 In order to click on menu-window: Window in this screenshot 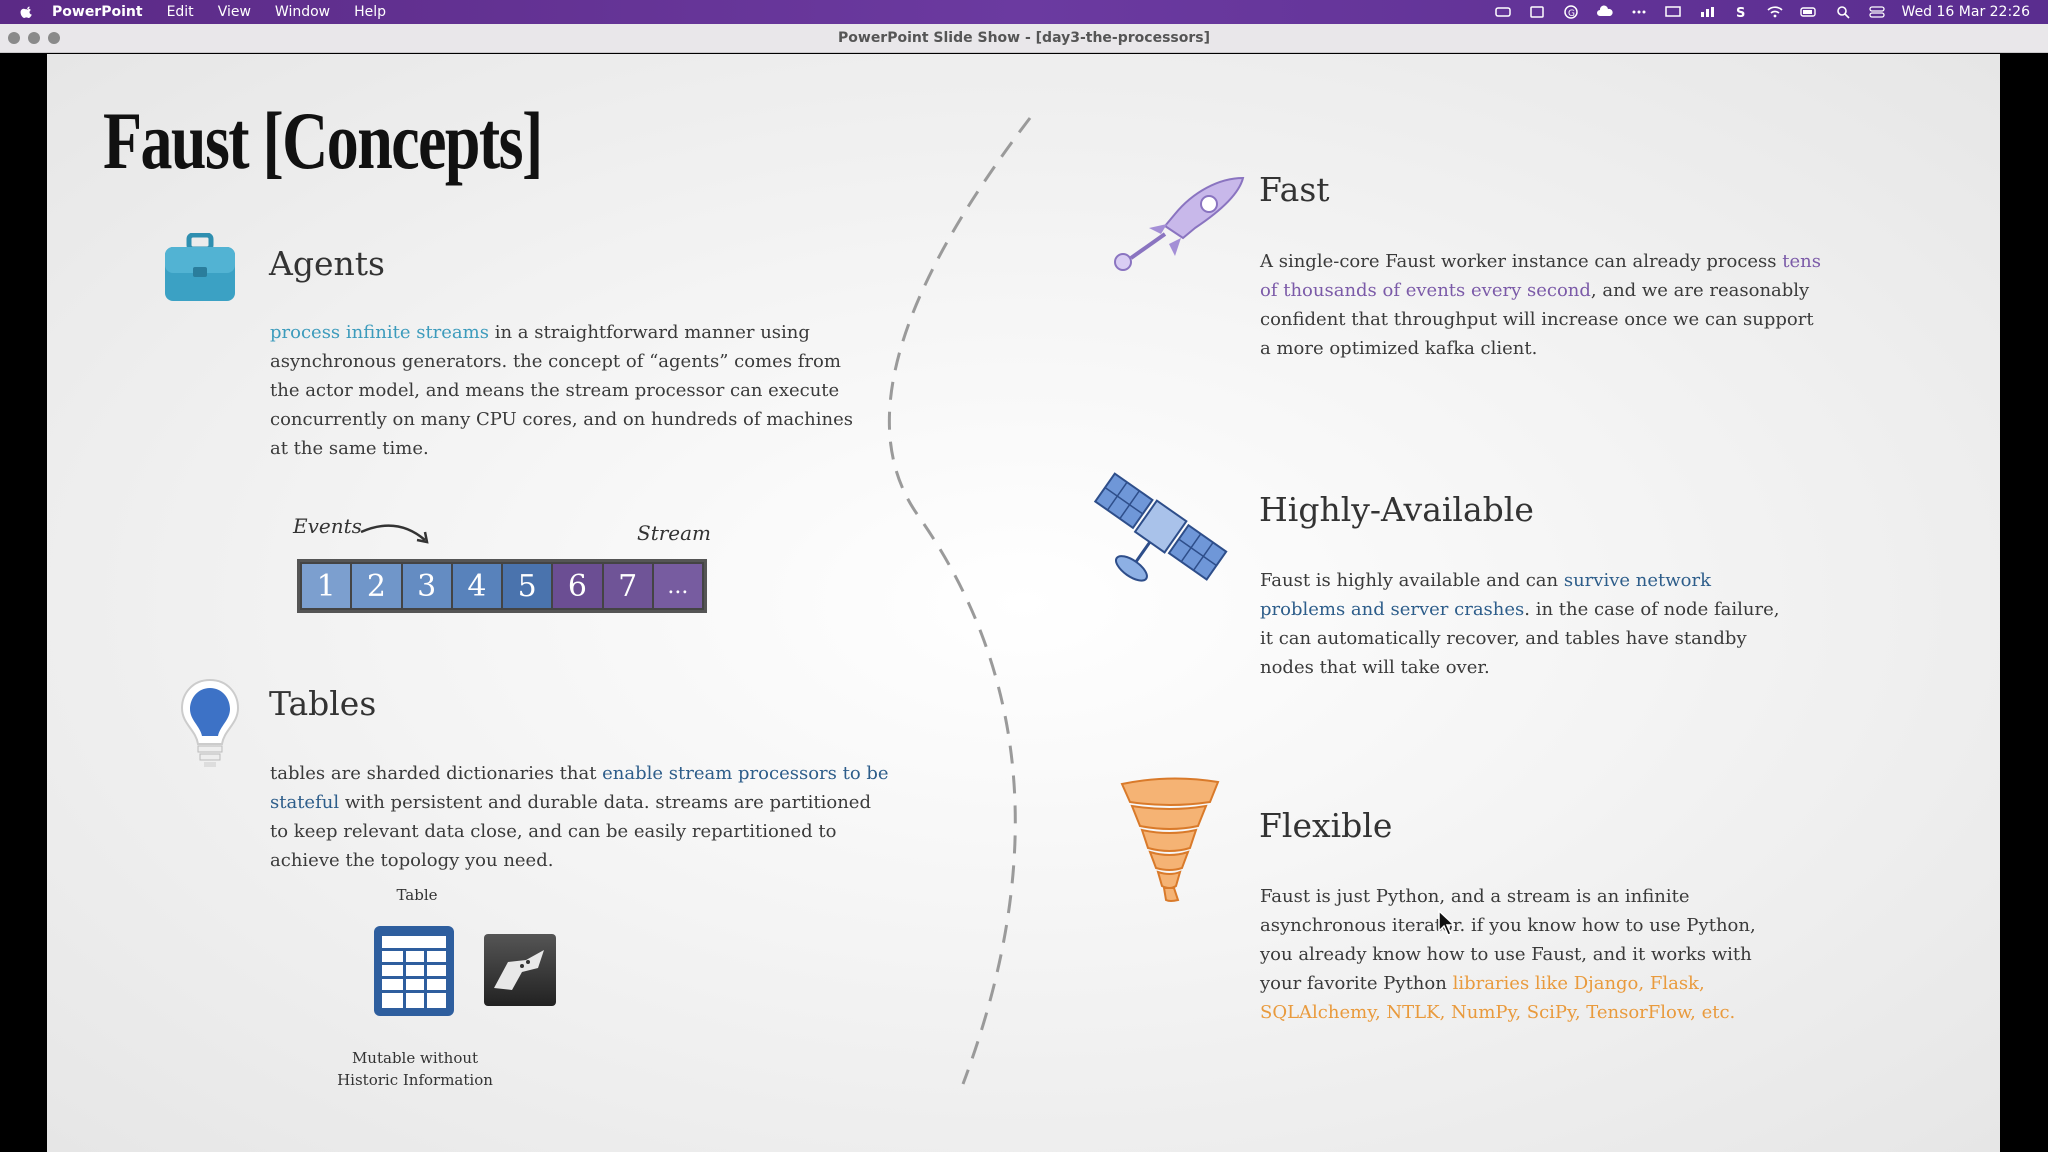, I will do `click(302, 12)`.